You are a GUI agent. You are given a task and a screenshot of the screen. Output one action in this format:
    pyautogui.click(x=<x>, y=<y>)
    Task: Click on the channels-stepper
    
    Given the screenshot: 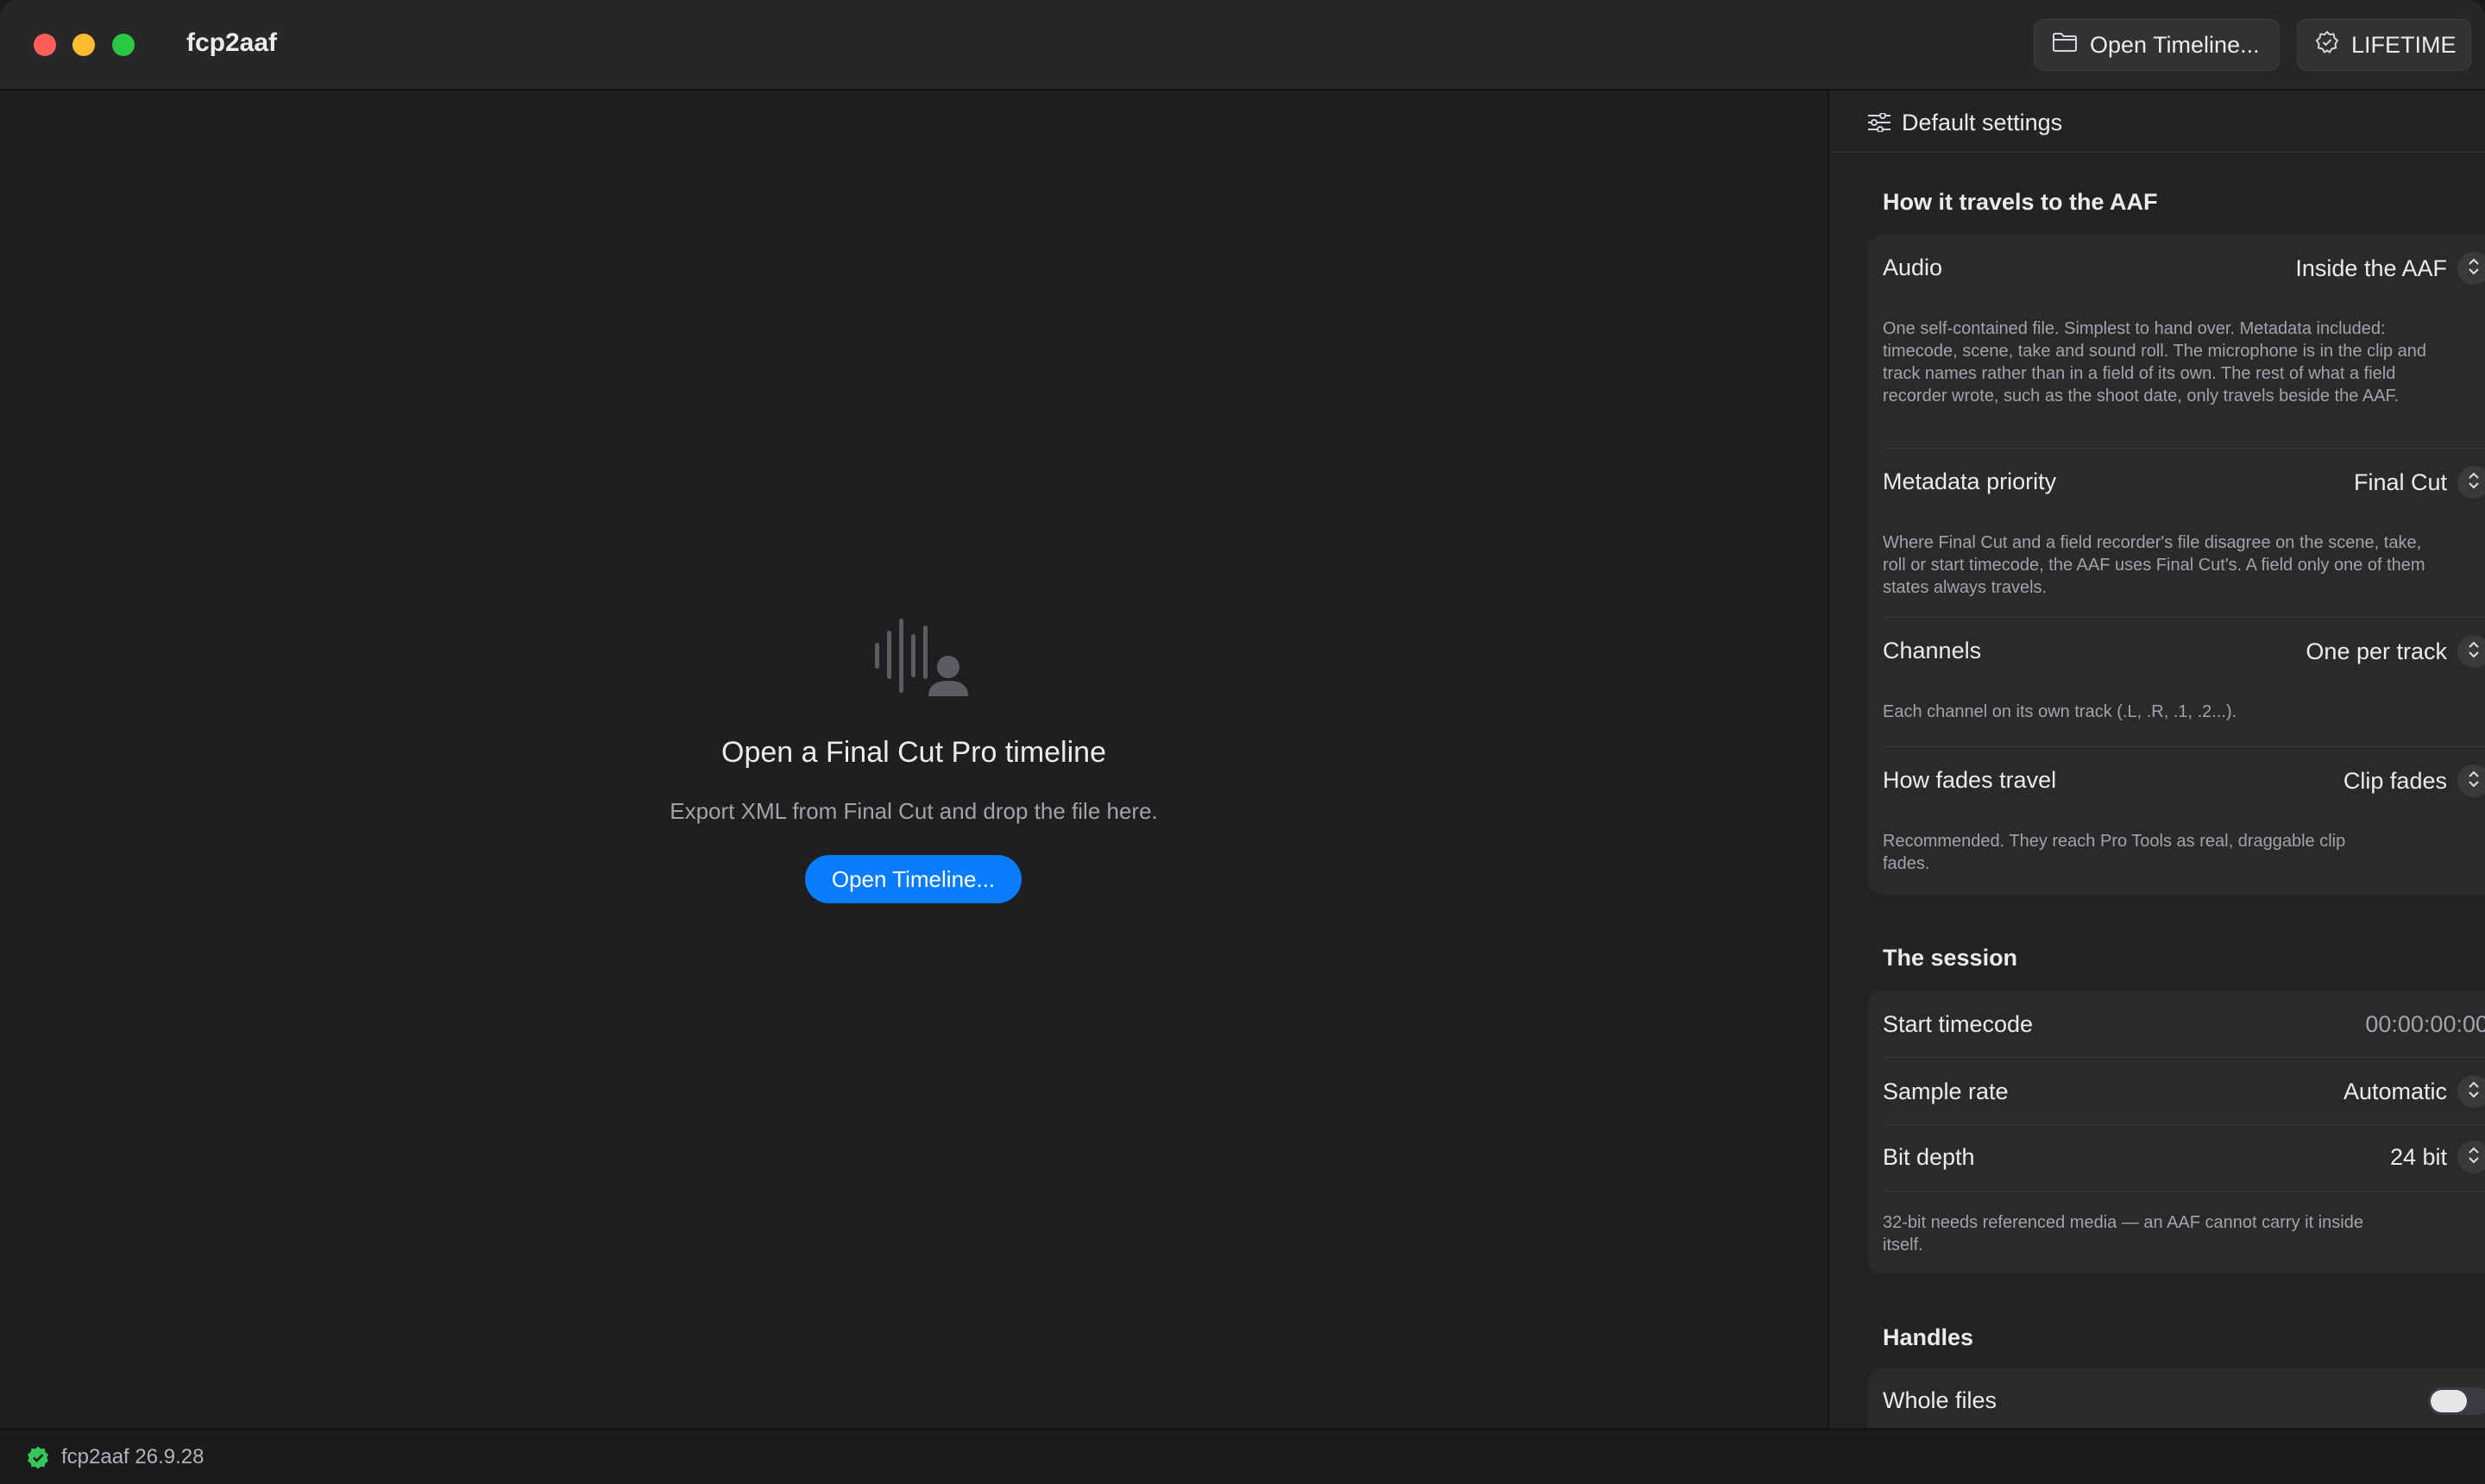 What is the action you would take?
    pyautogui.click(x=2471, y=651)
    